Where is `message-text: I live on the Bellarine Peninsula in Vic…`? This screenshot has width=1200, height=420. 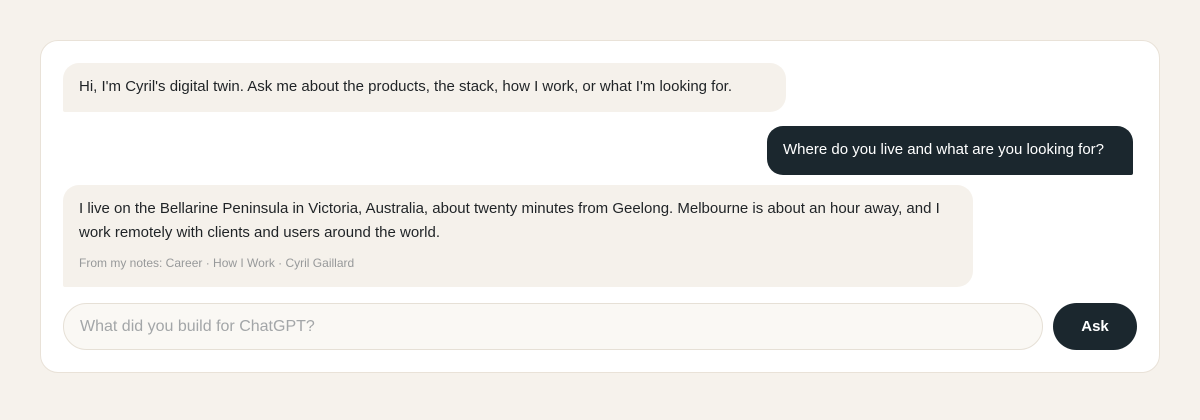
message-text: I live on the Bellarine Peninsula in Vic… is located at coordinates (509, 220).